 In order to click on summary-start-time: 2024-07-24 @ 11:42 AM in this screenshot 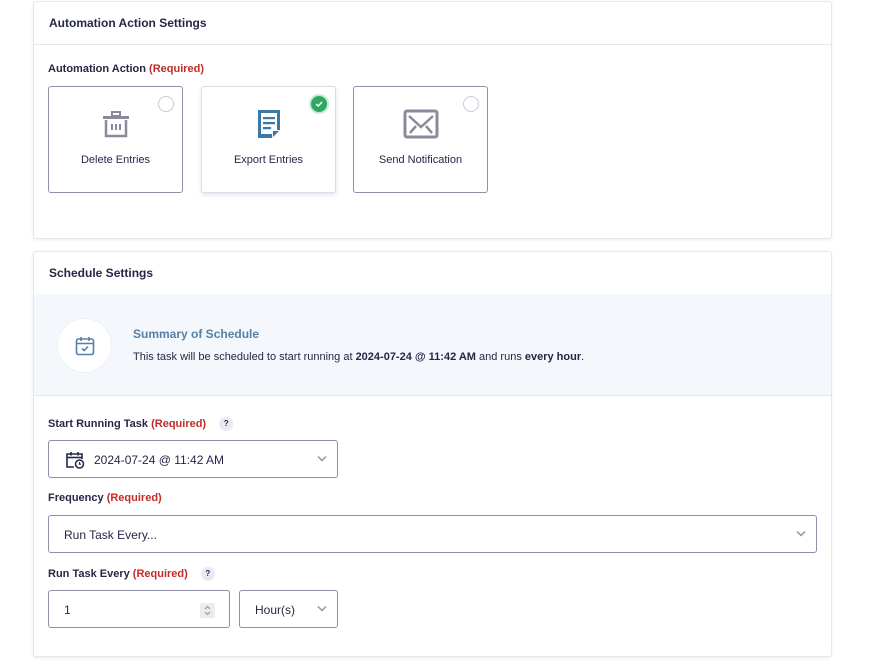, I will do `click(415, 357)`.